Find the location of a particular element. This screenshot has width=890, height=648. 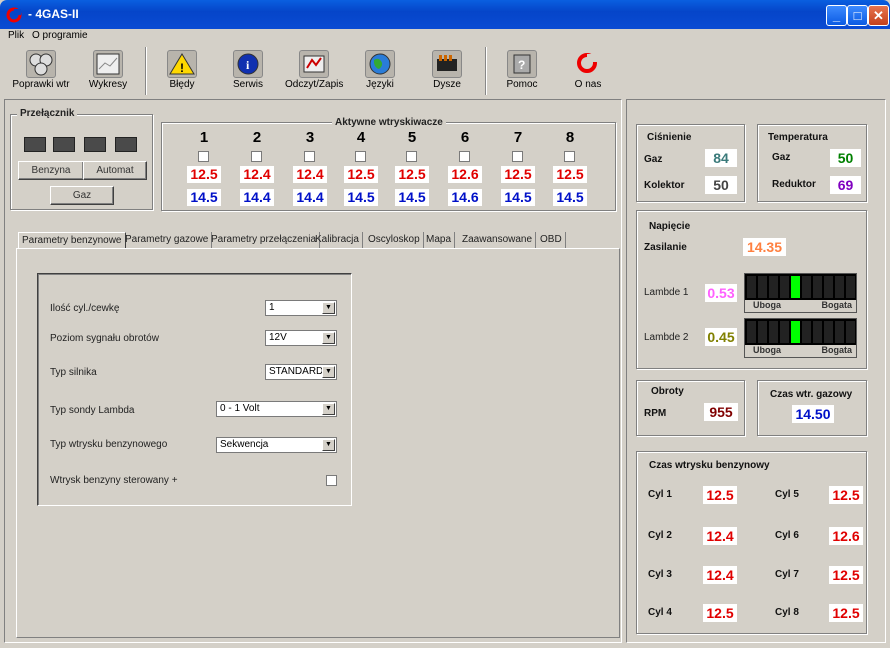

tab-advanced: Zaawansowane is located at coordinates (498, 240).